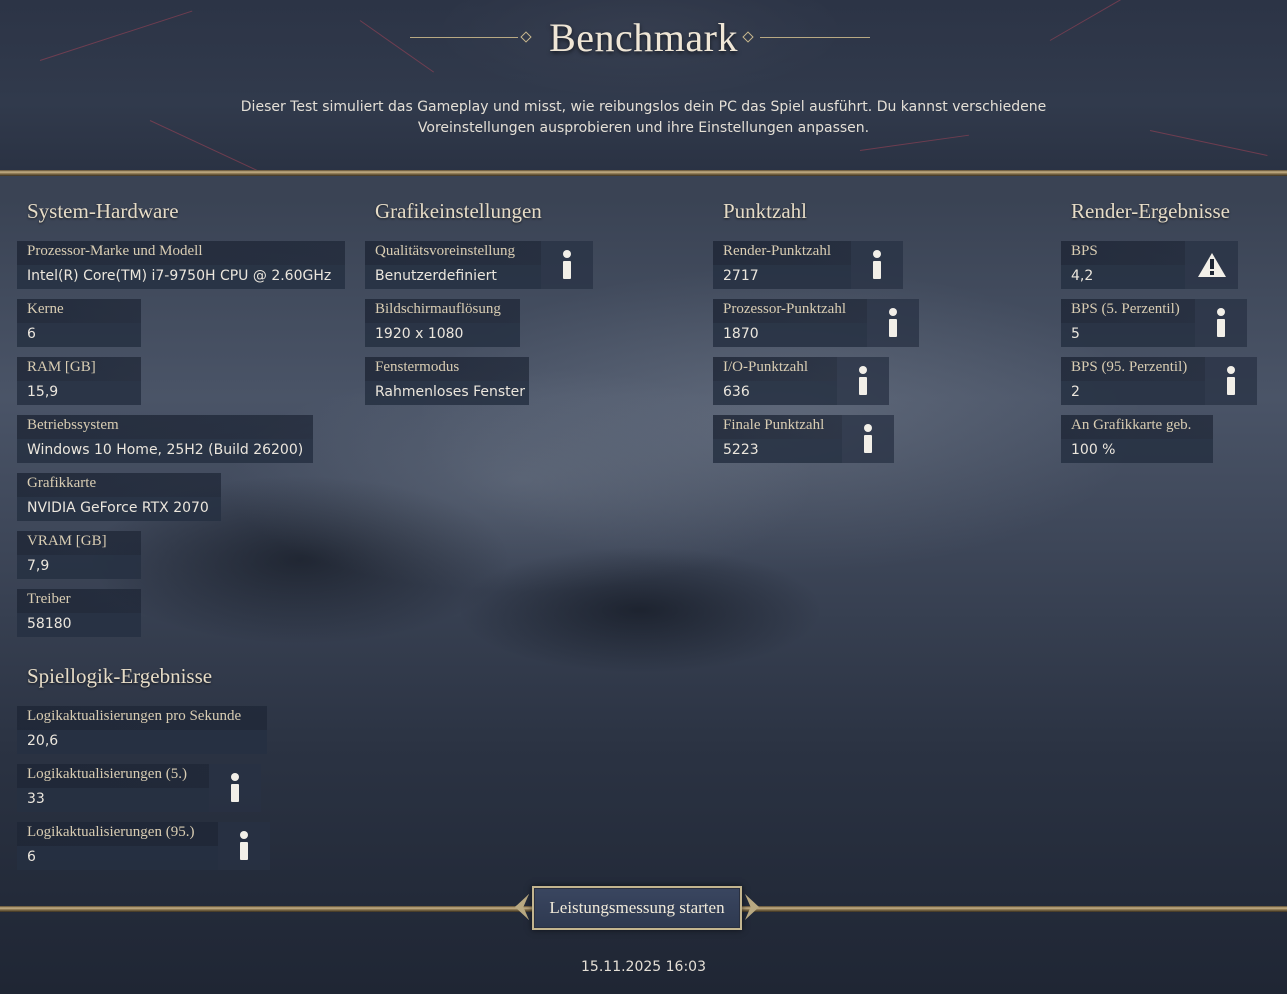  Describe the element at coordinates (142, 742) in the screenshot. I see `field-value: 20,6` at that location.